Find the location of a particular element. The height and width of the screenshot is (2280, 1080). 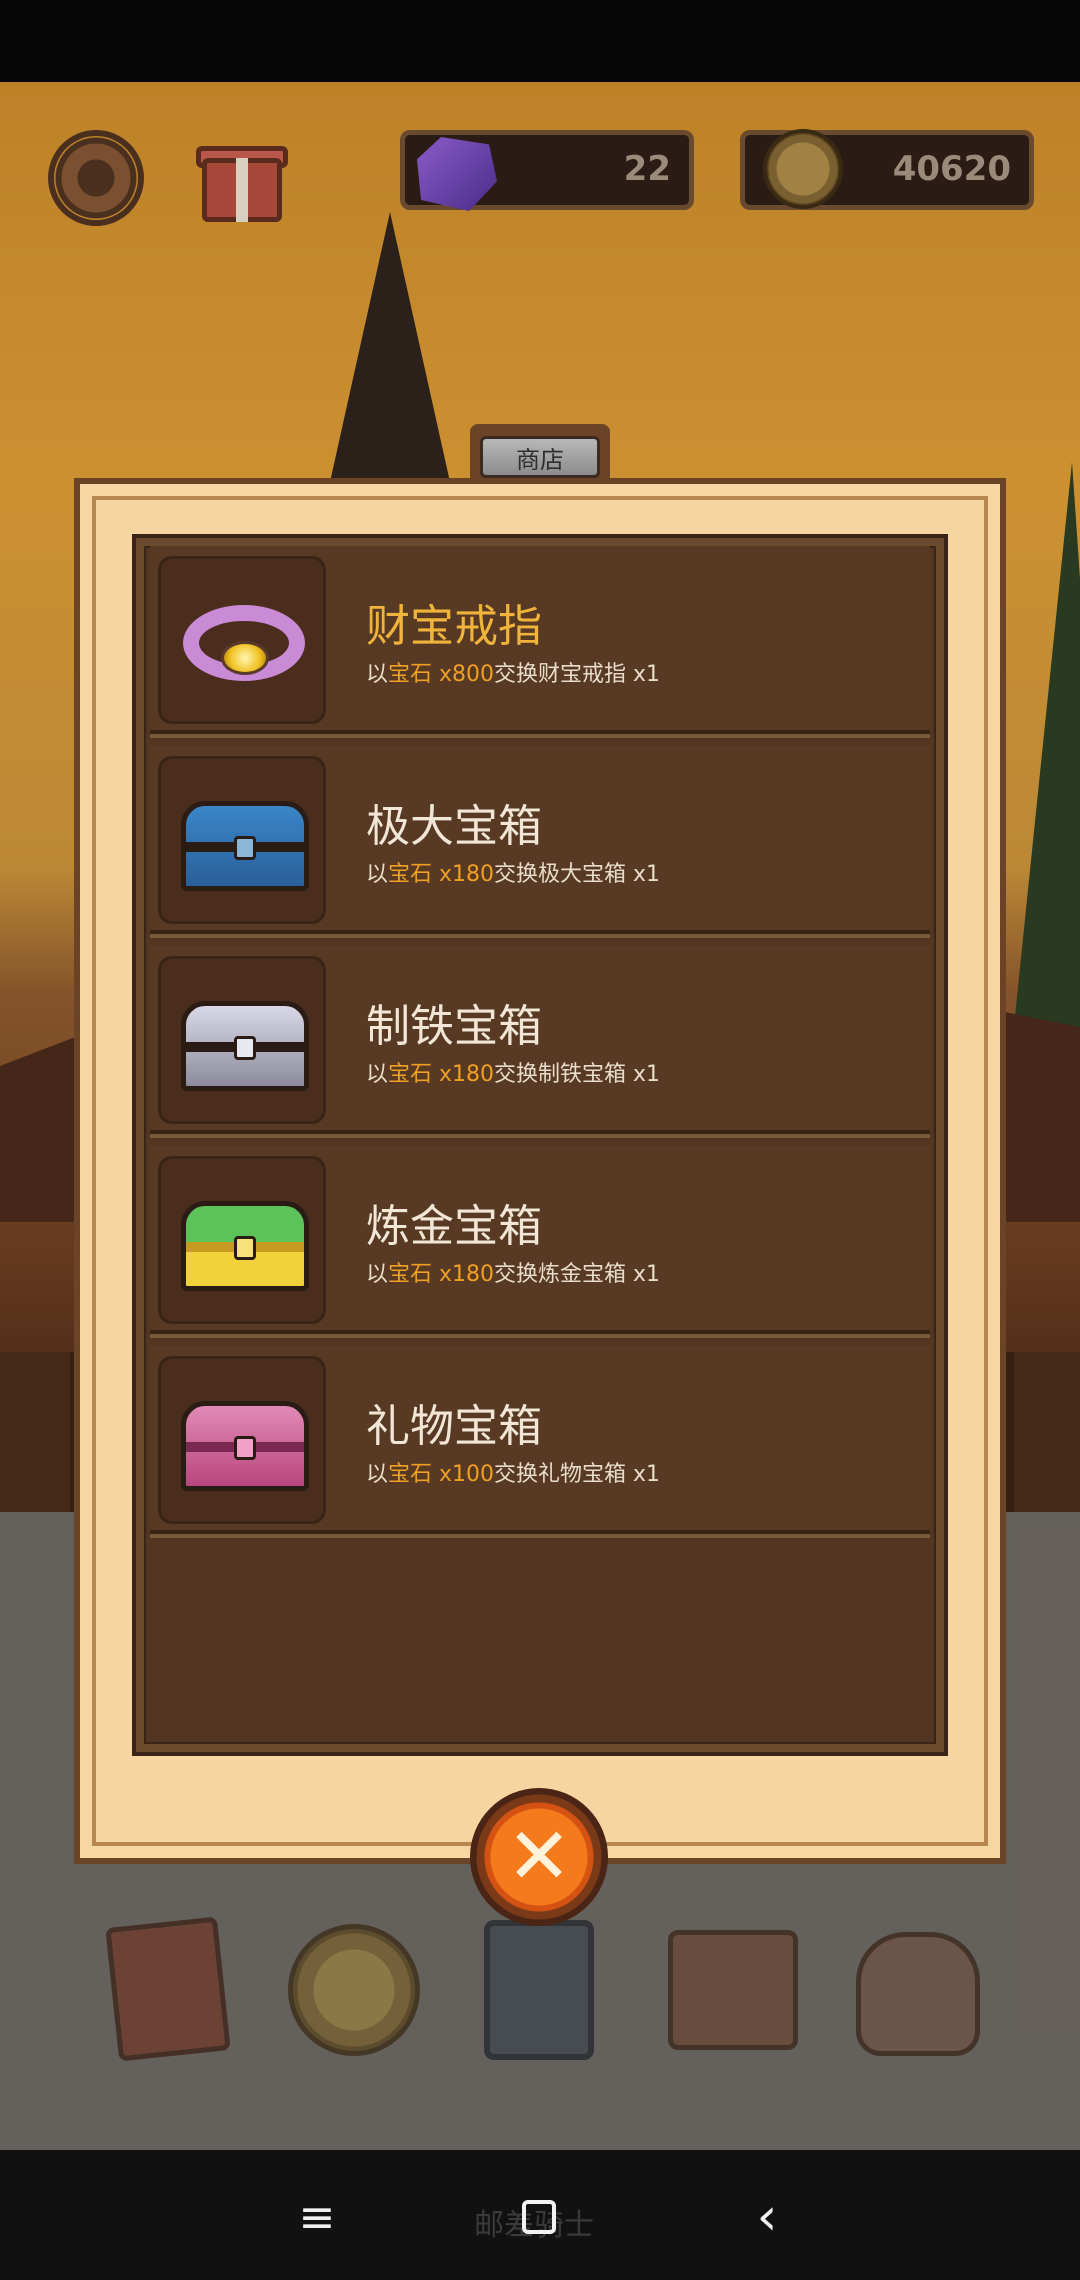

home-button is located at coordinates (539, 2217).